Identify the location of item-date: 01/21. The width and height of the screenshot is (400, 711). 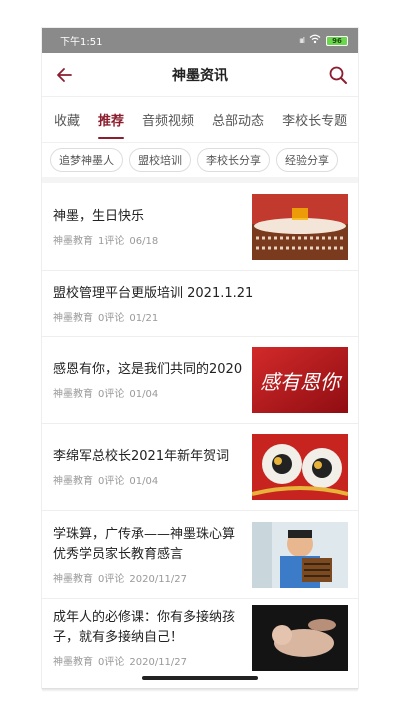
(144, 318).